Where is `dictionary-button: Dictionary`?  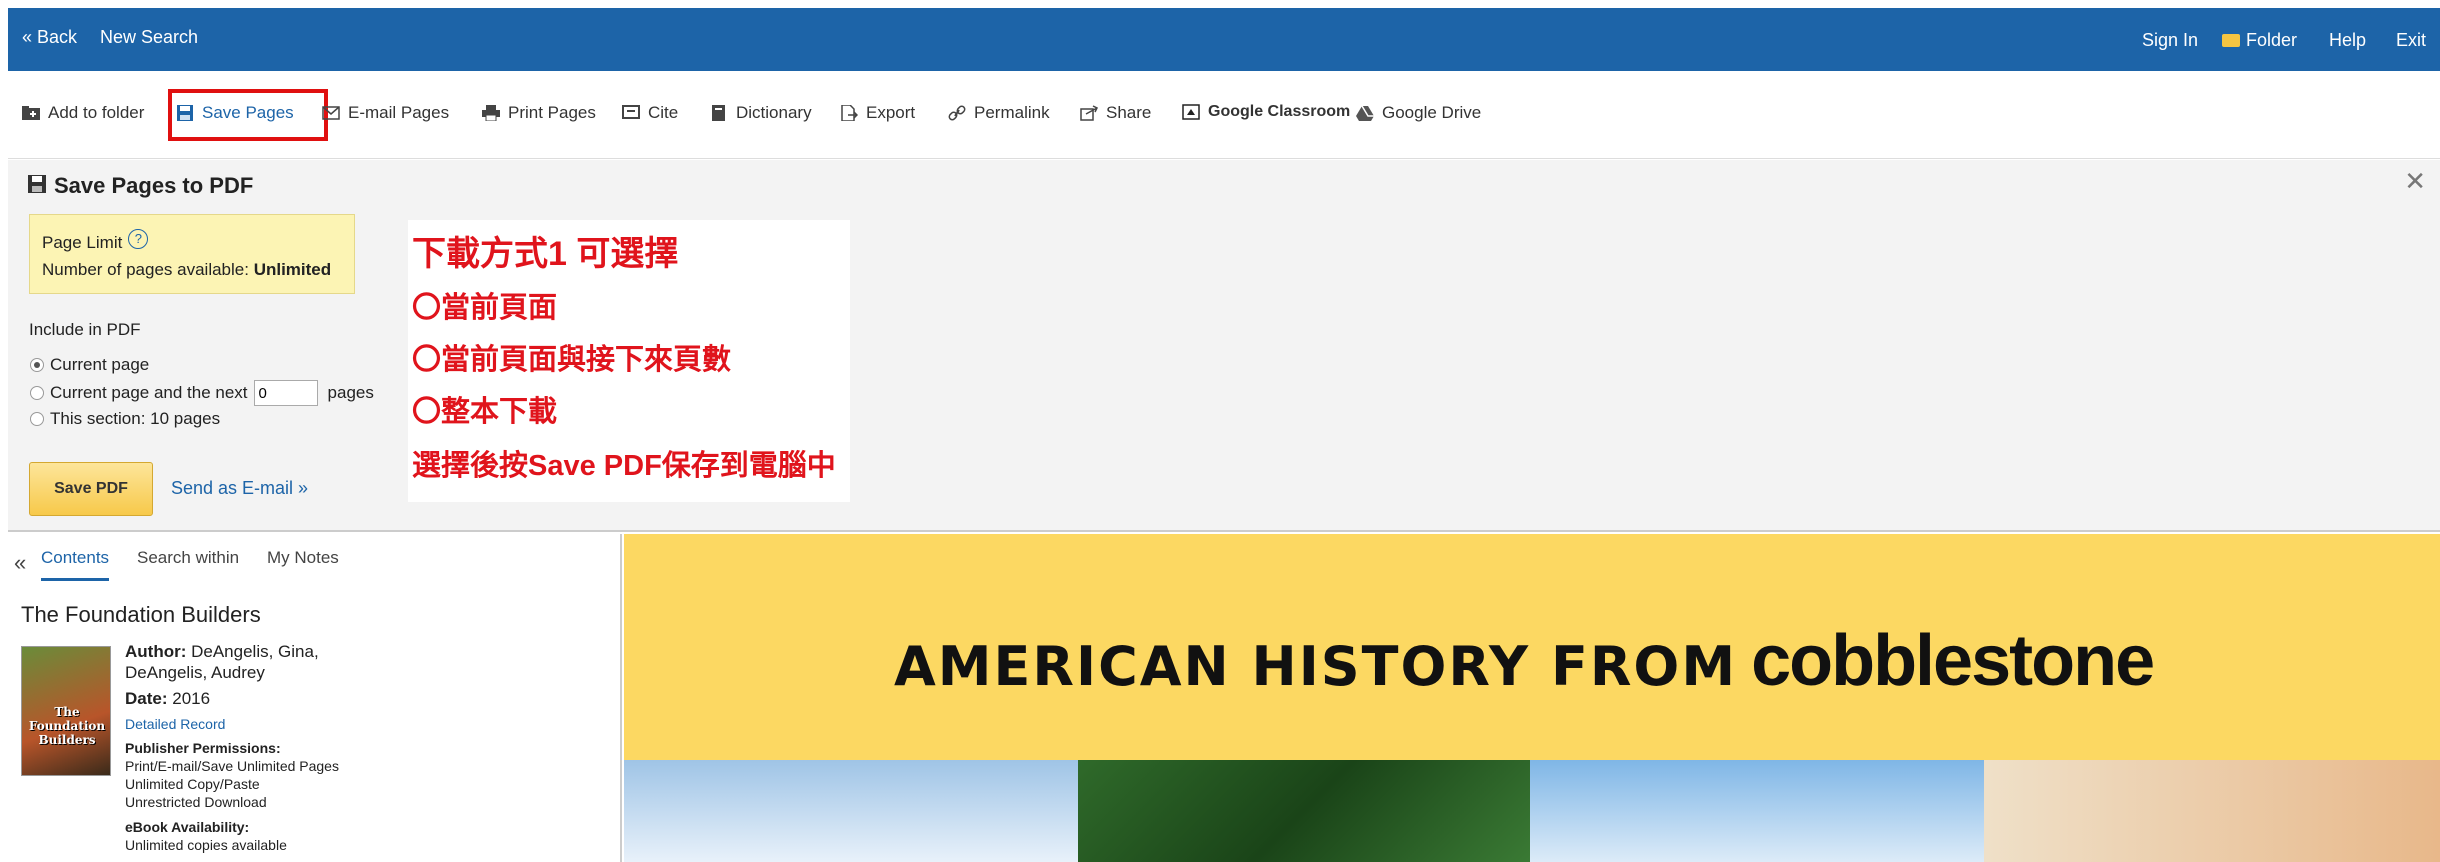 dictionary-button: Dictionary is located at coordinates (761, 113).